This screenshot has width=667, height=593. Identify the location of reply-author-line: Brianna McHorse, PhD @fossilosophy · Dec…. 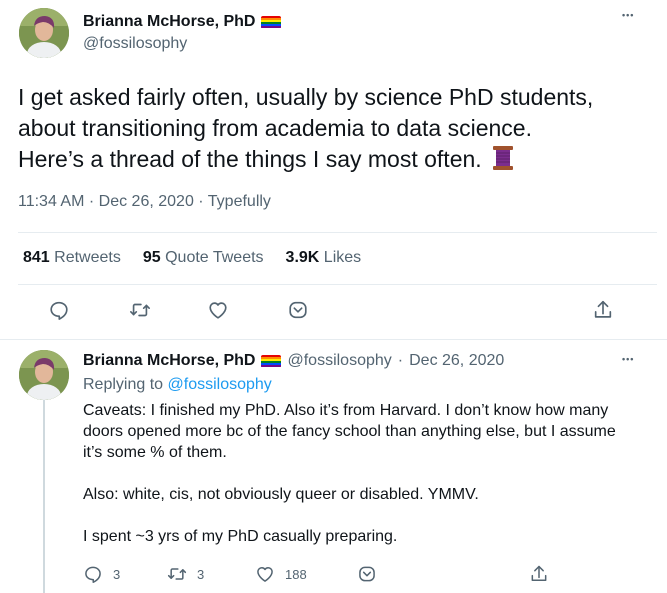
(293, 361).